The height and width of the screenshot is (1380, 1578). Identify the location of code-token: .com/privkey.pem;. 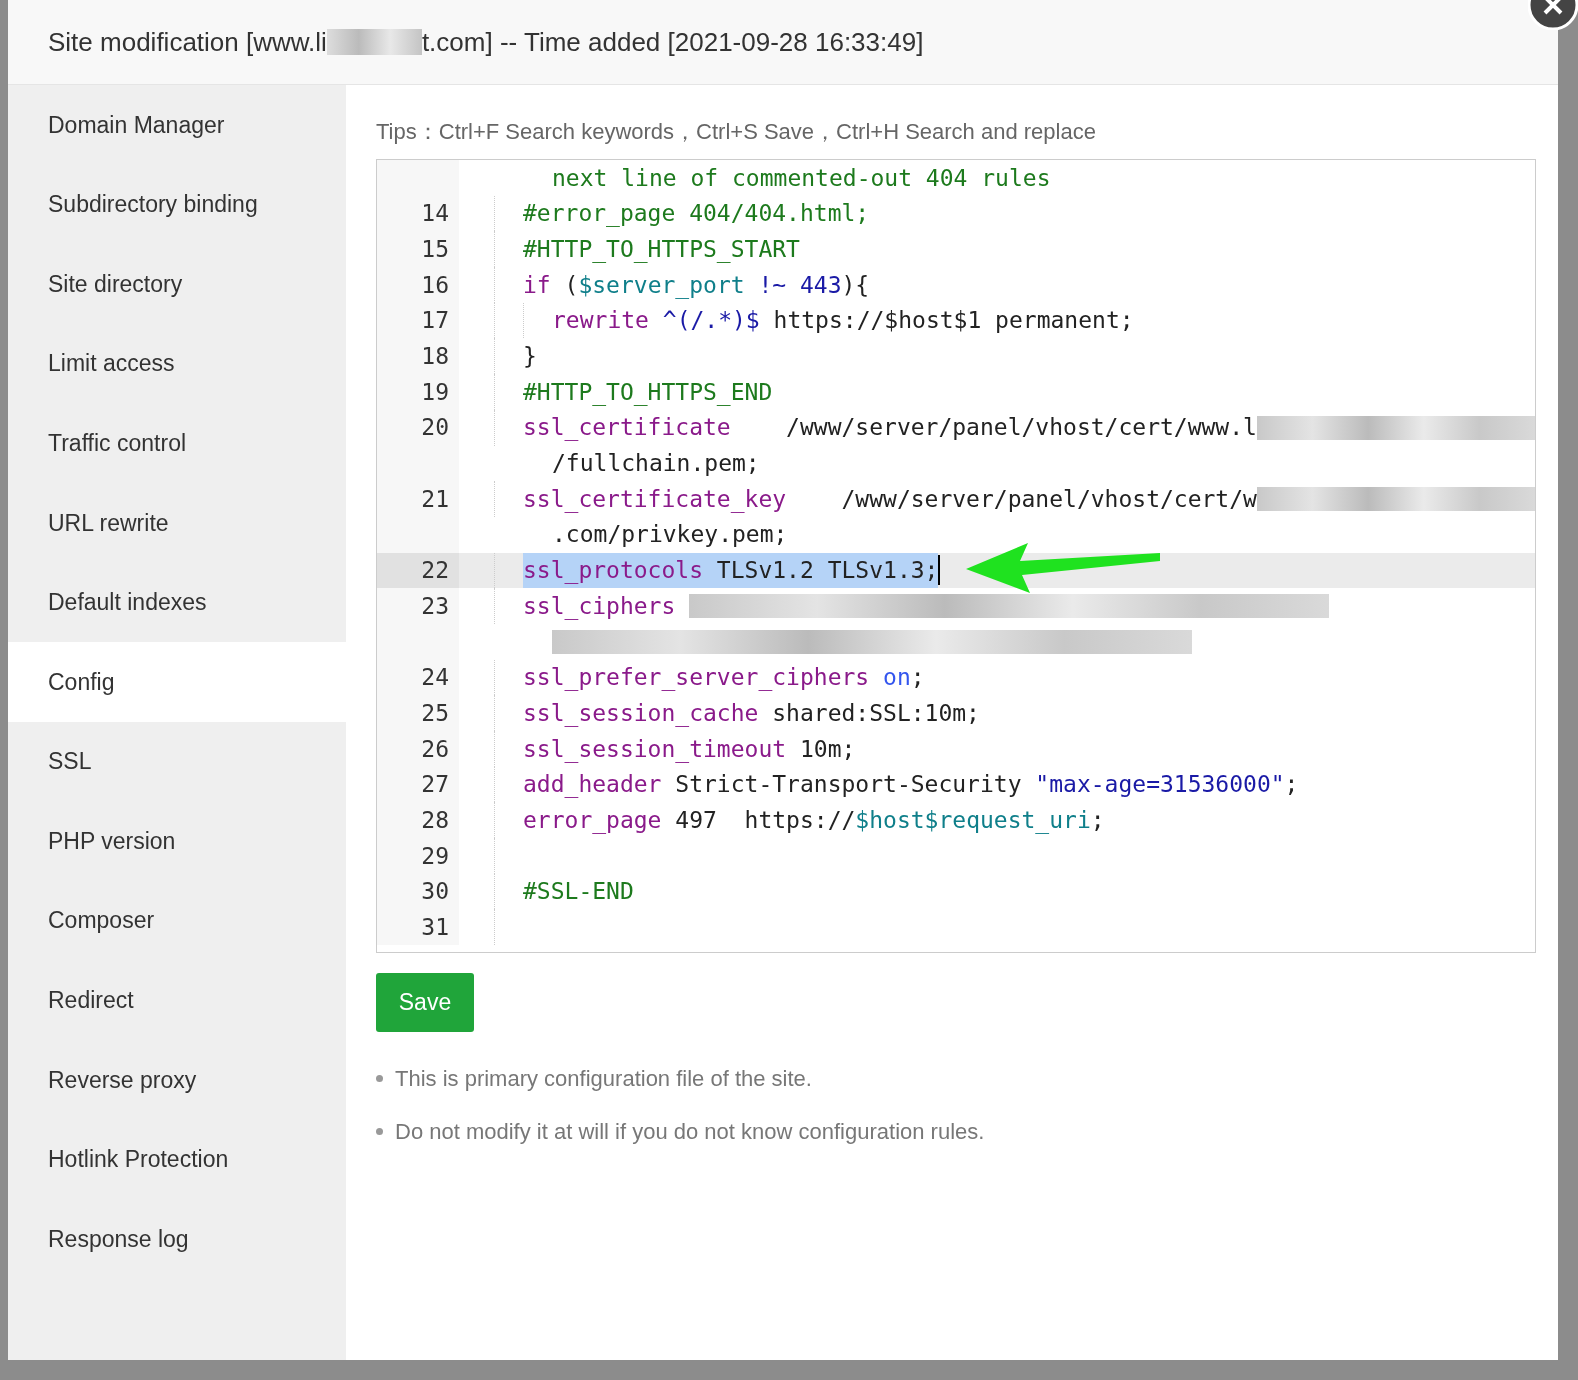
(670, 535).